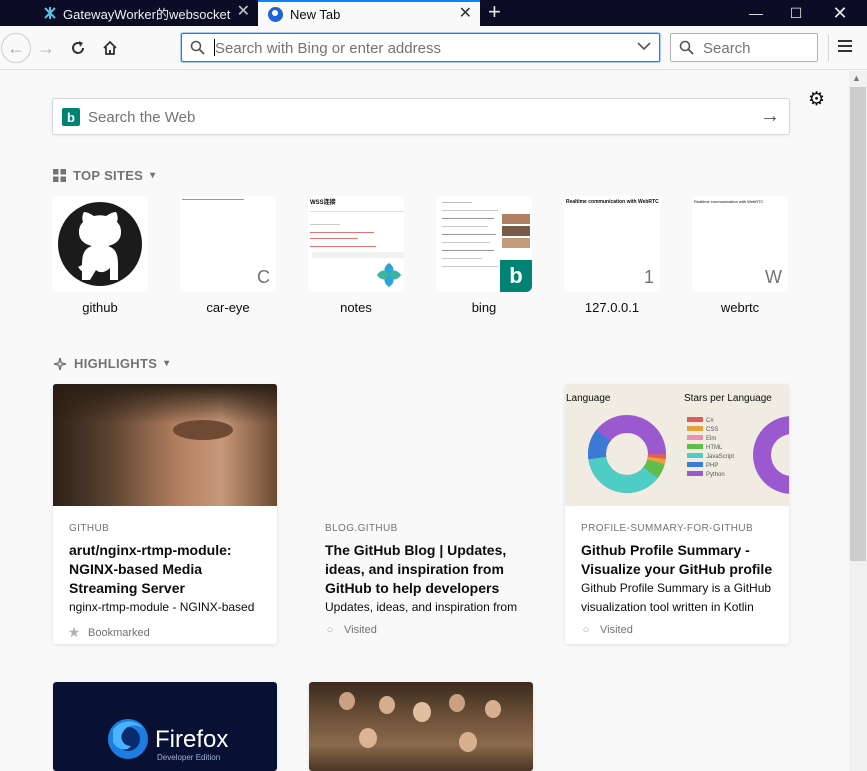  What do you see at coordinates (110, 48) in the screenshot?
I see `home-icon` at bounding box center [110, 48].